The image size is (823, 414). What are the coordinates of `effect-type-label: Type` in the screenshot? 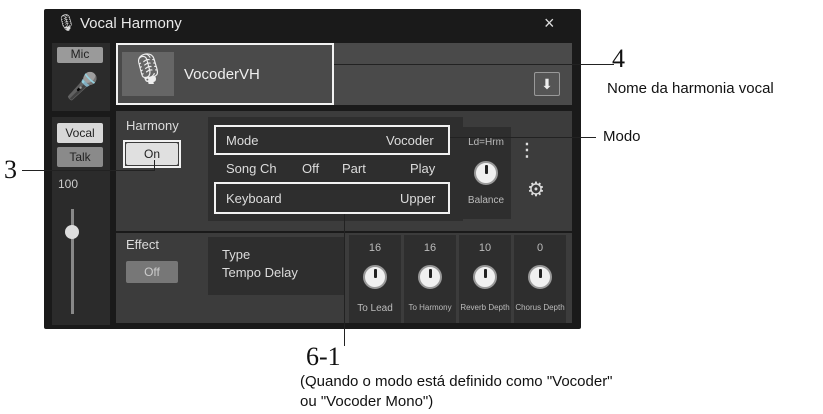 It's located at (236, 254).